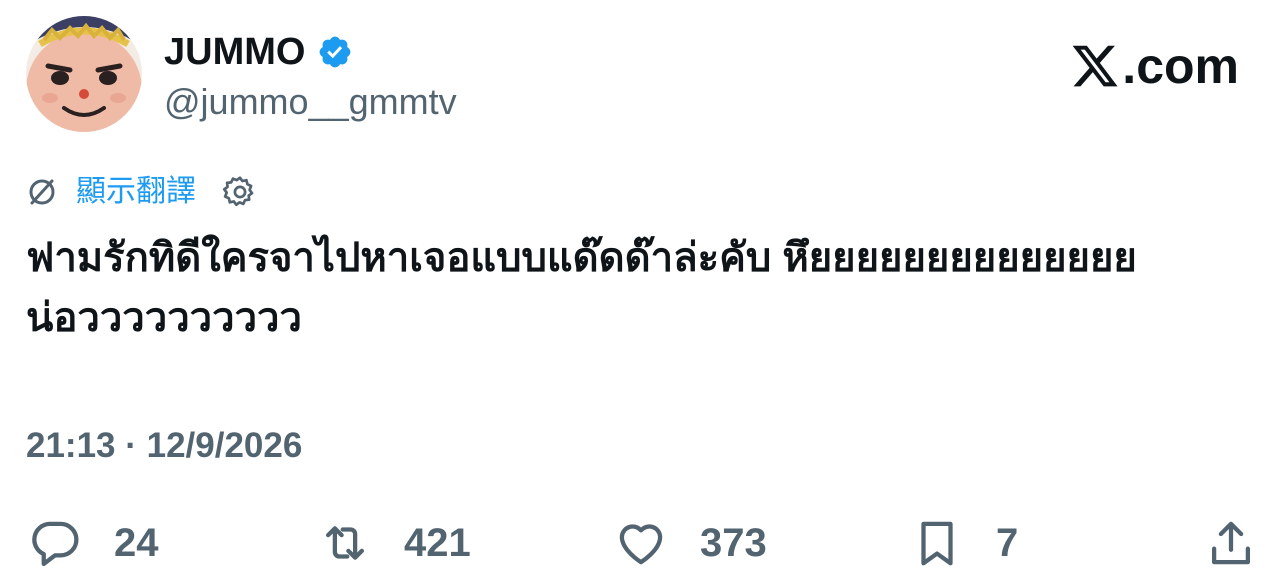 The width and height of the screenshot is (1287, 584). I want to click on verified-badge-icon, so click(335, 52).